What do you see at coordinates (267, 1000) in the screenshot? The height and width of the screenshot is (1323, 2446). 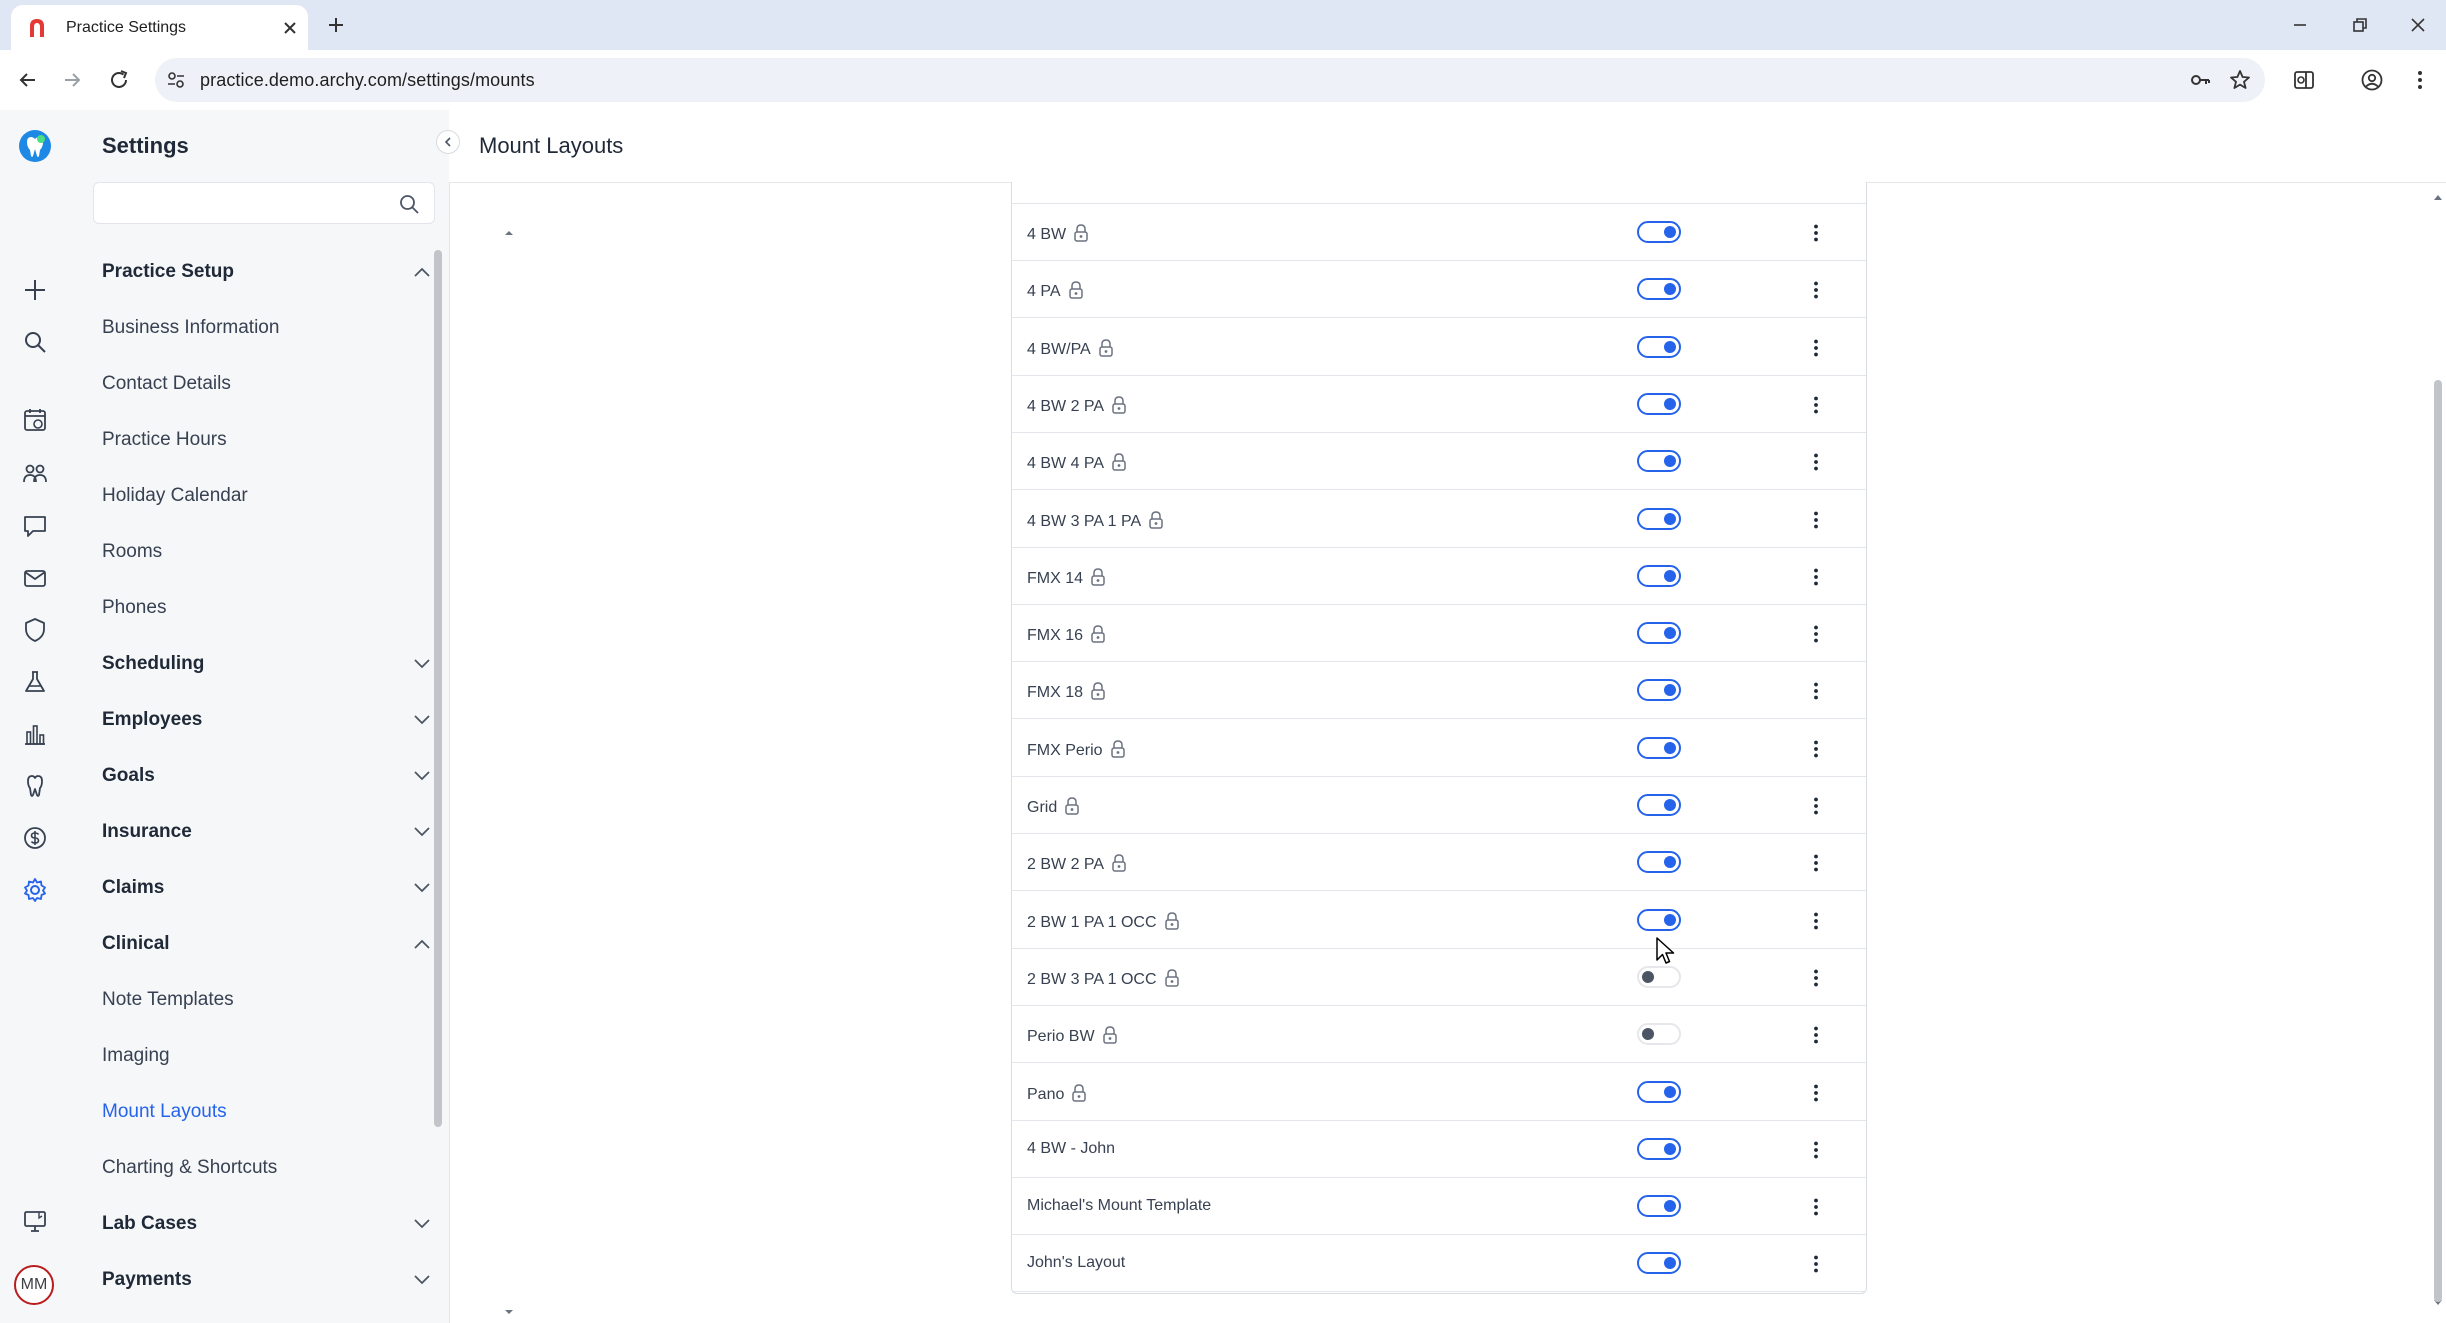 I see `sidebar-item-note-templates: Note Templates` at bounding box center [267, 1000].